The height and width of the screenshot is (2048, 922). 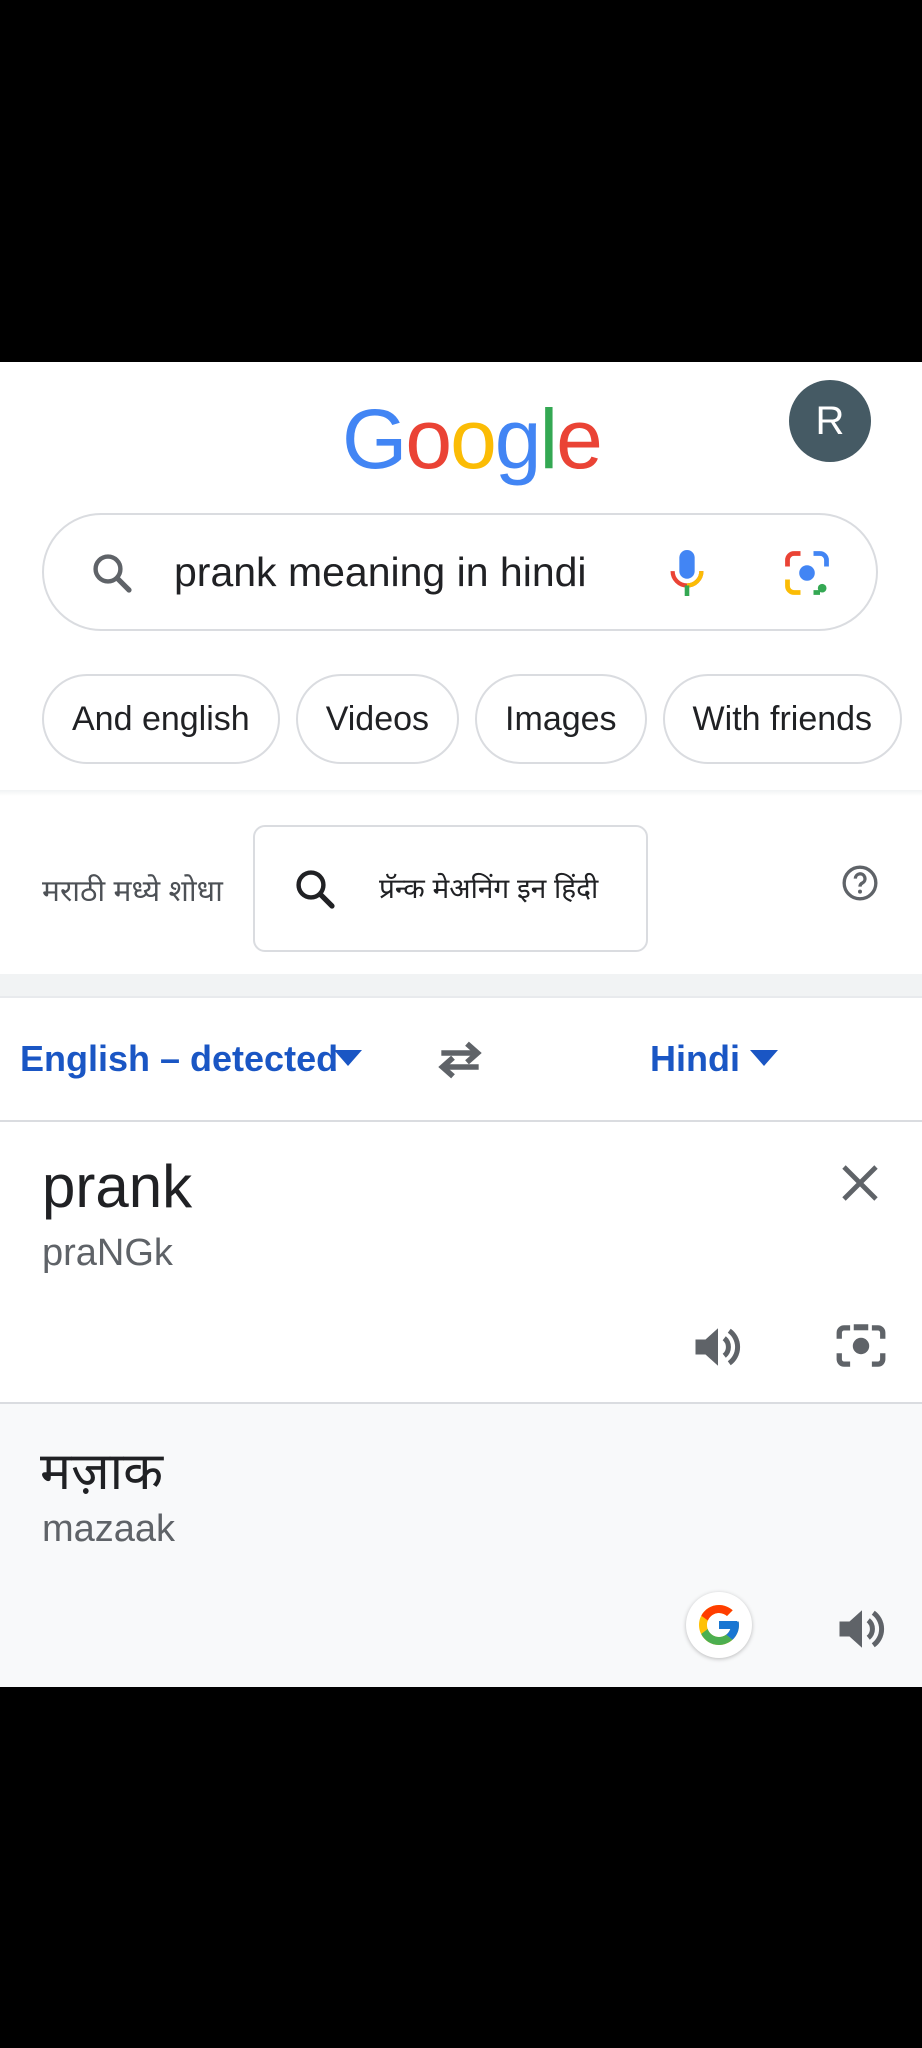 I want to click on search-query: prank meaning in hindi, so click(x=380, y=572).